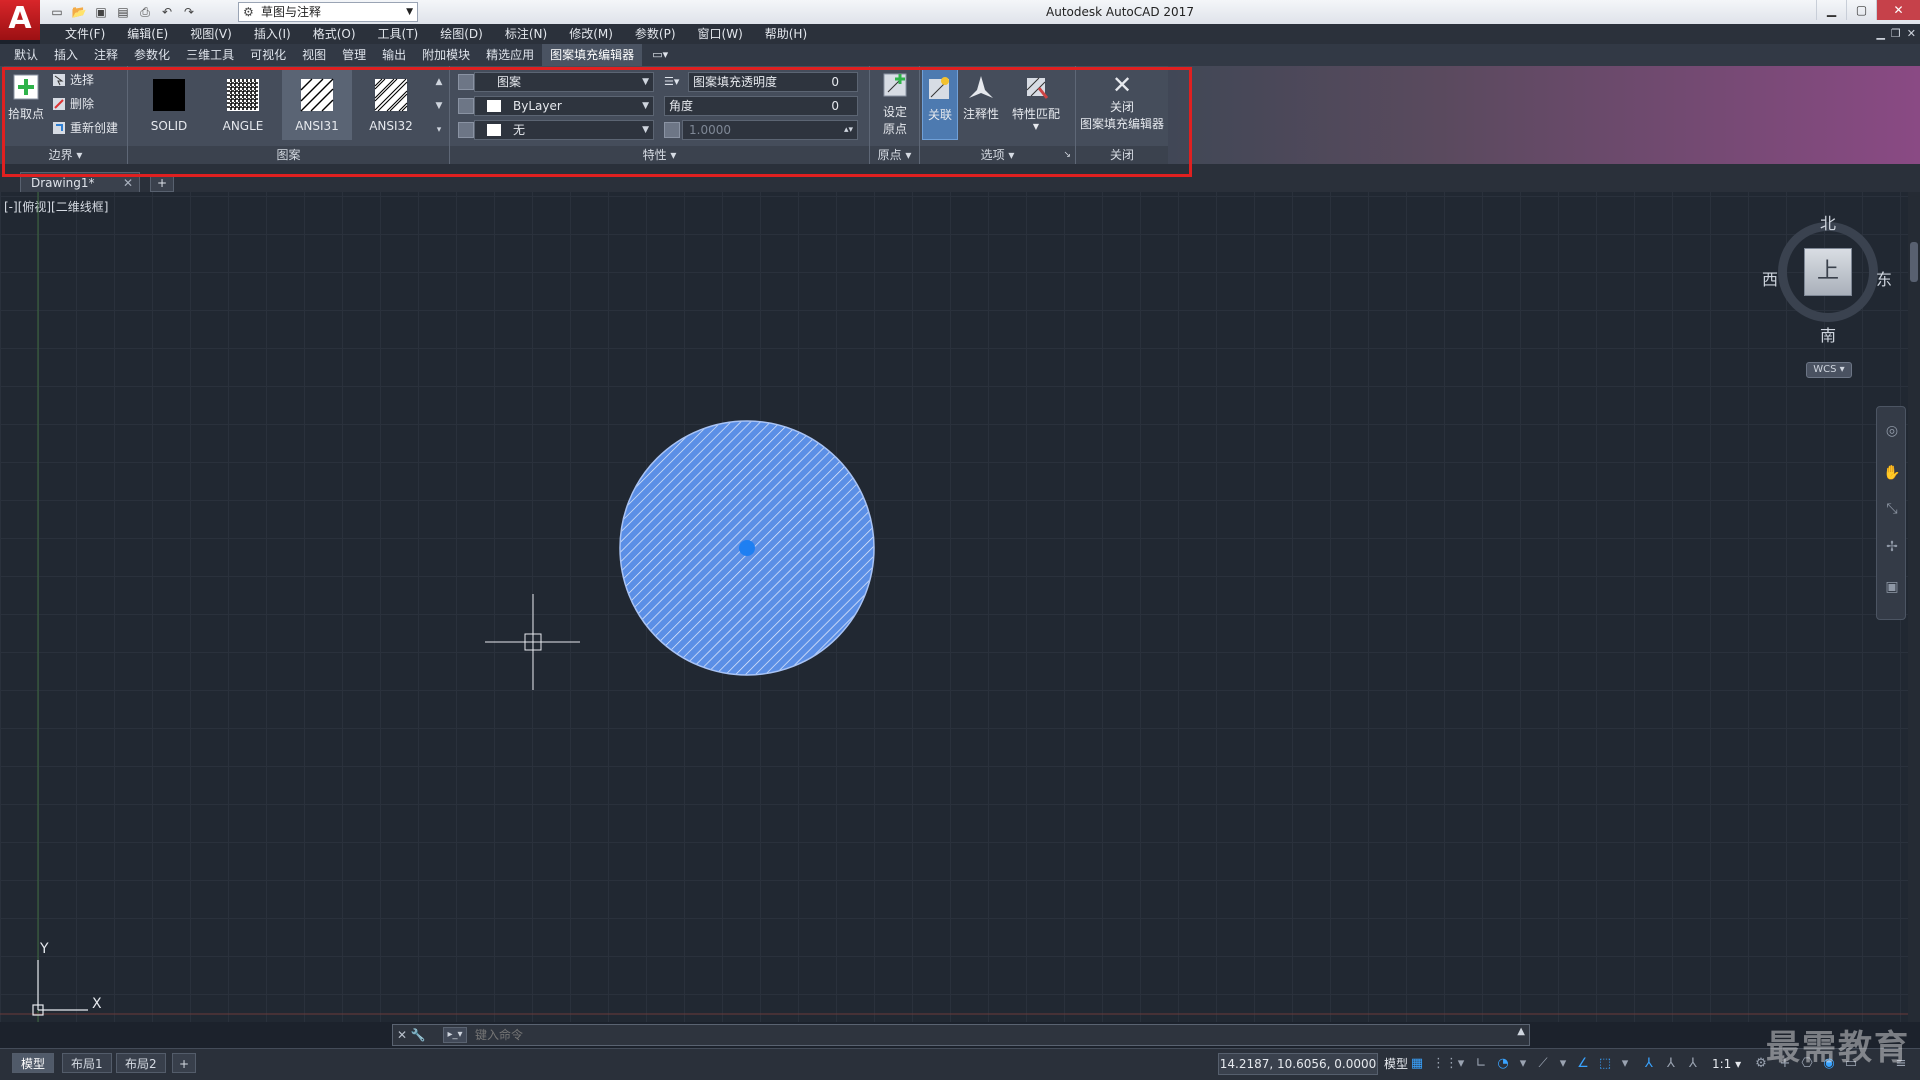 Image resolution: width=1920 pixels, height=1080 pixels. What do you see at coordinates (1036, 99) in the screenshot?
I see `match-properties-button: 特性匹配 ▼` at bounding box center [1036, 99].